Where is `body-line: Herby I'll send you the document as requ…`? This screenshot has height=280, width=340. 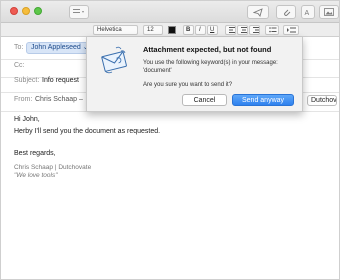 body-line: Herby I'll send you the document as requ… is located at coordinates (87, 131).